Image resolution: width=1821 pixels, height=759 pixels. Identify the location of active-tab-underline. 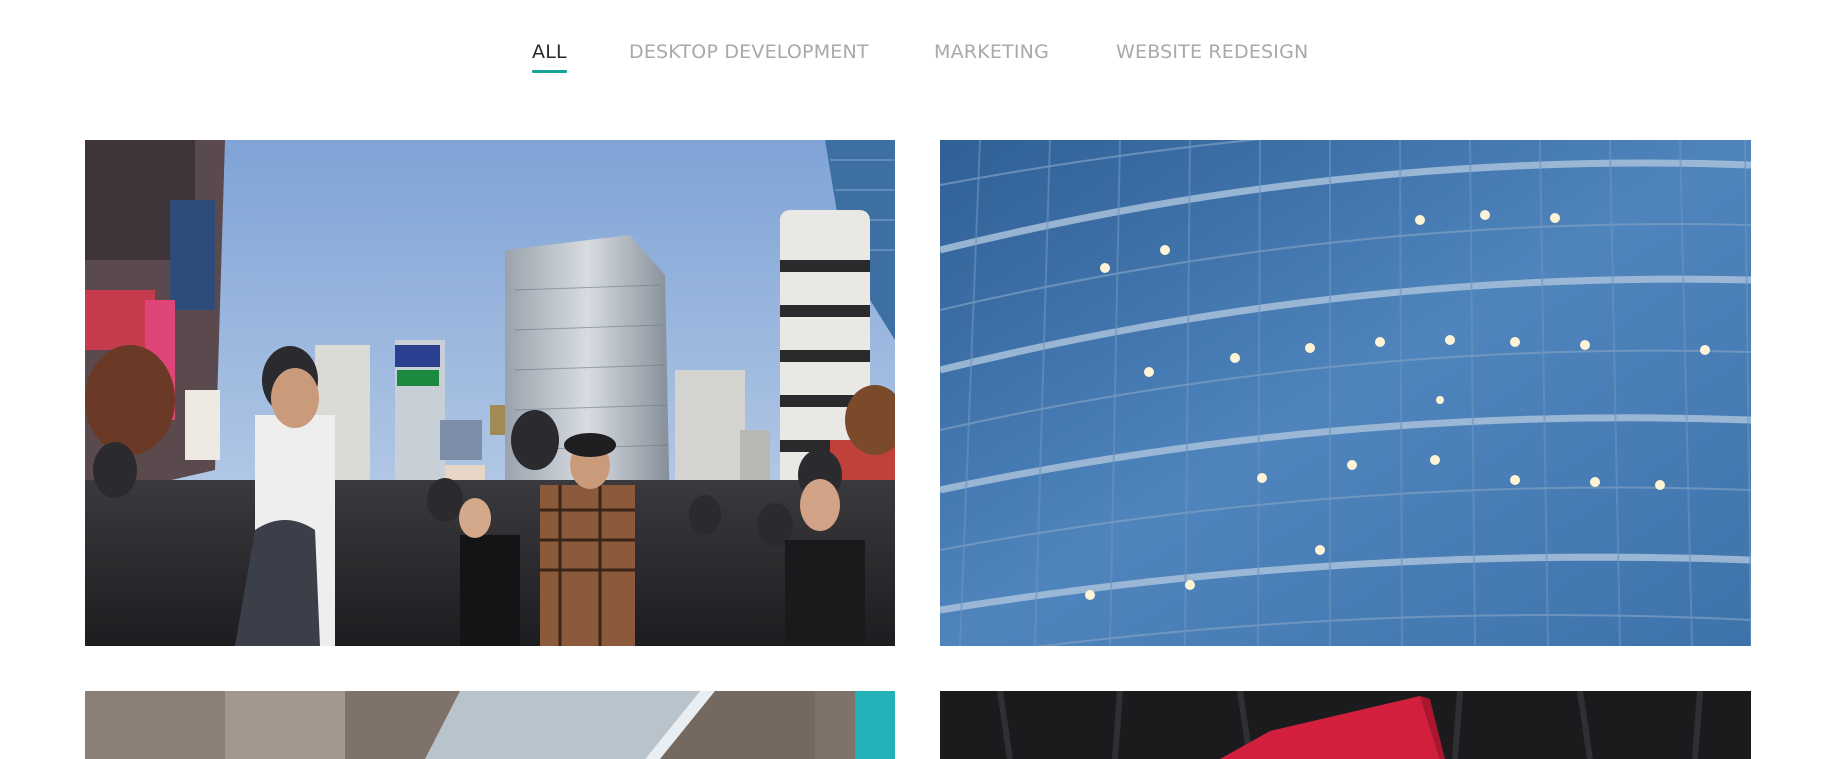
(549, 71).